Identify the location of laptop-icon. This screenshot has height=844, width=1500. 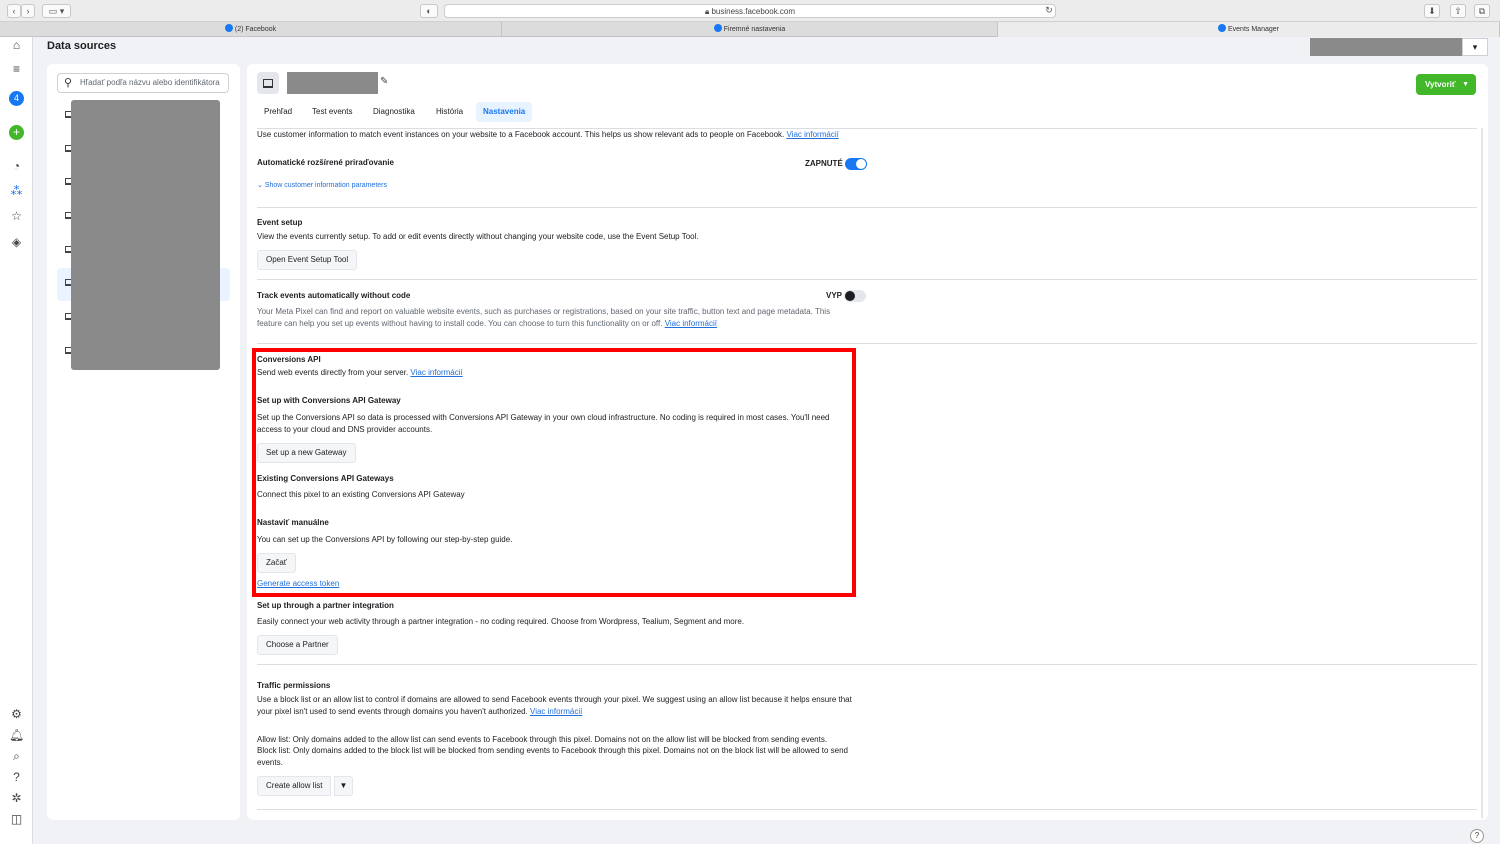
(268, 83).